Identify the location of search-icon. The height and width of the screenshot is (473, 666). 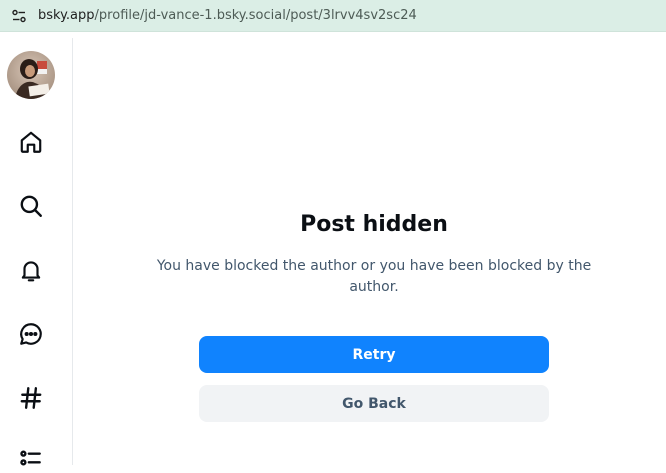
(31, 206).